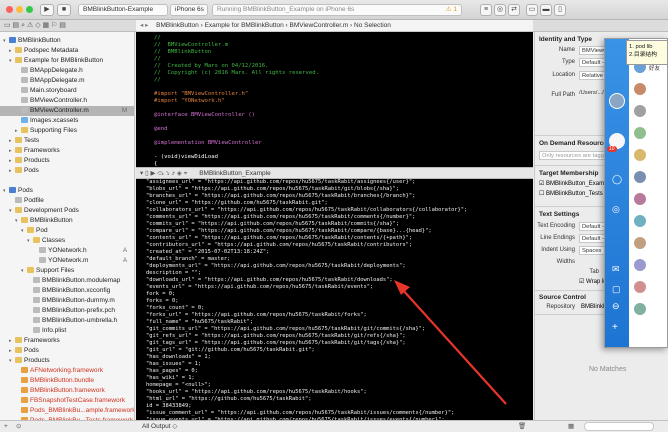  Describe the element at coordinates (123, 10) in the screenshot. I see `scheme-selector: BMBlinkButton-Example` at that location.